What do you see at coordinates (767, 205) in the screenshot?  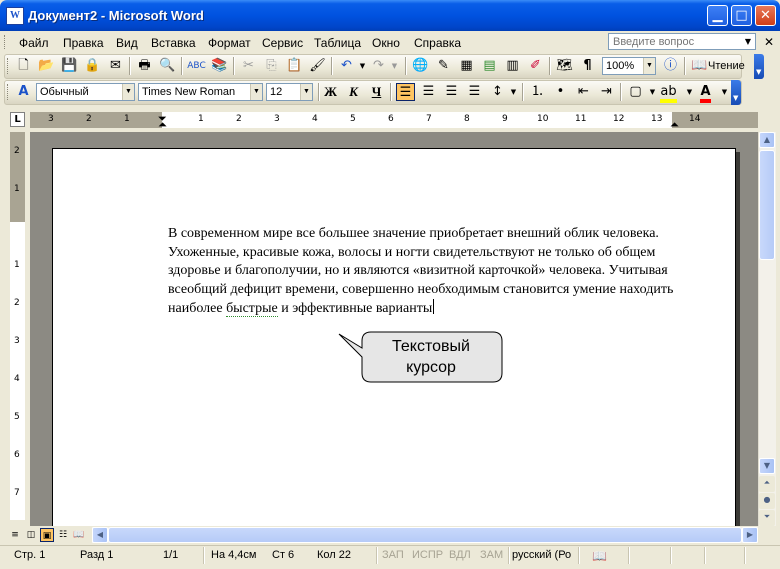 I see `vertical-scroll-thumb` at bounding box center [767, 205].